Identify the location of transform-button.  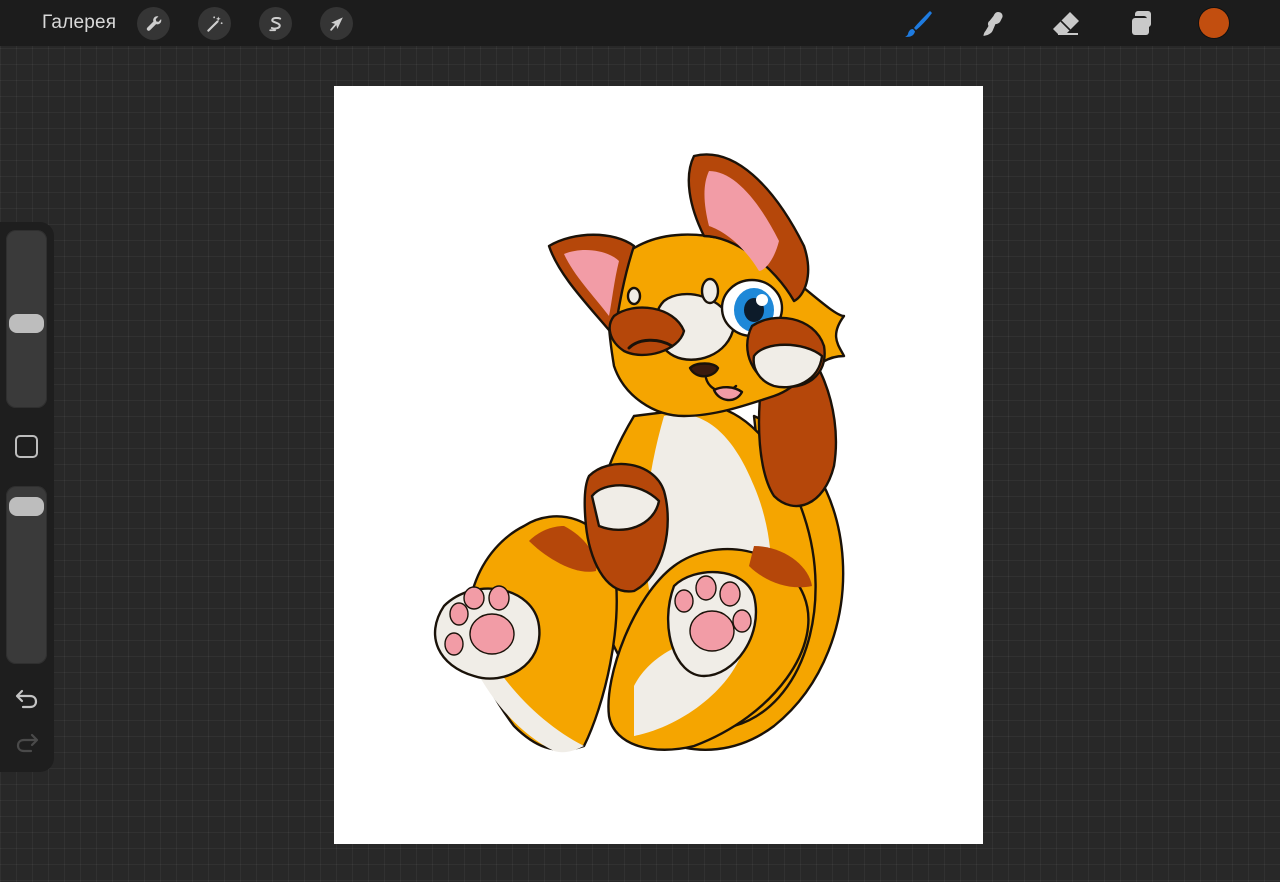
(336, 23).